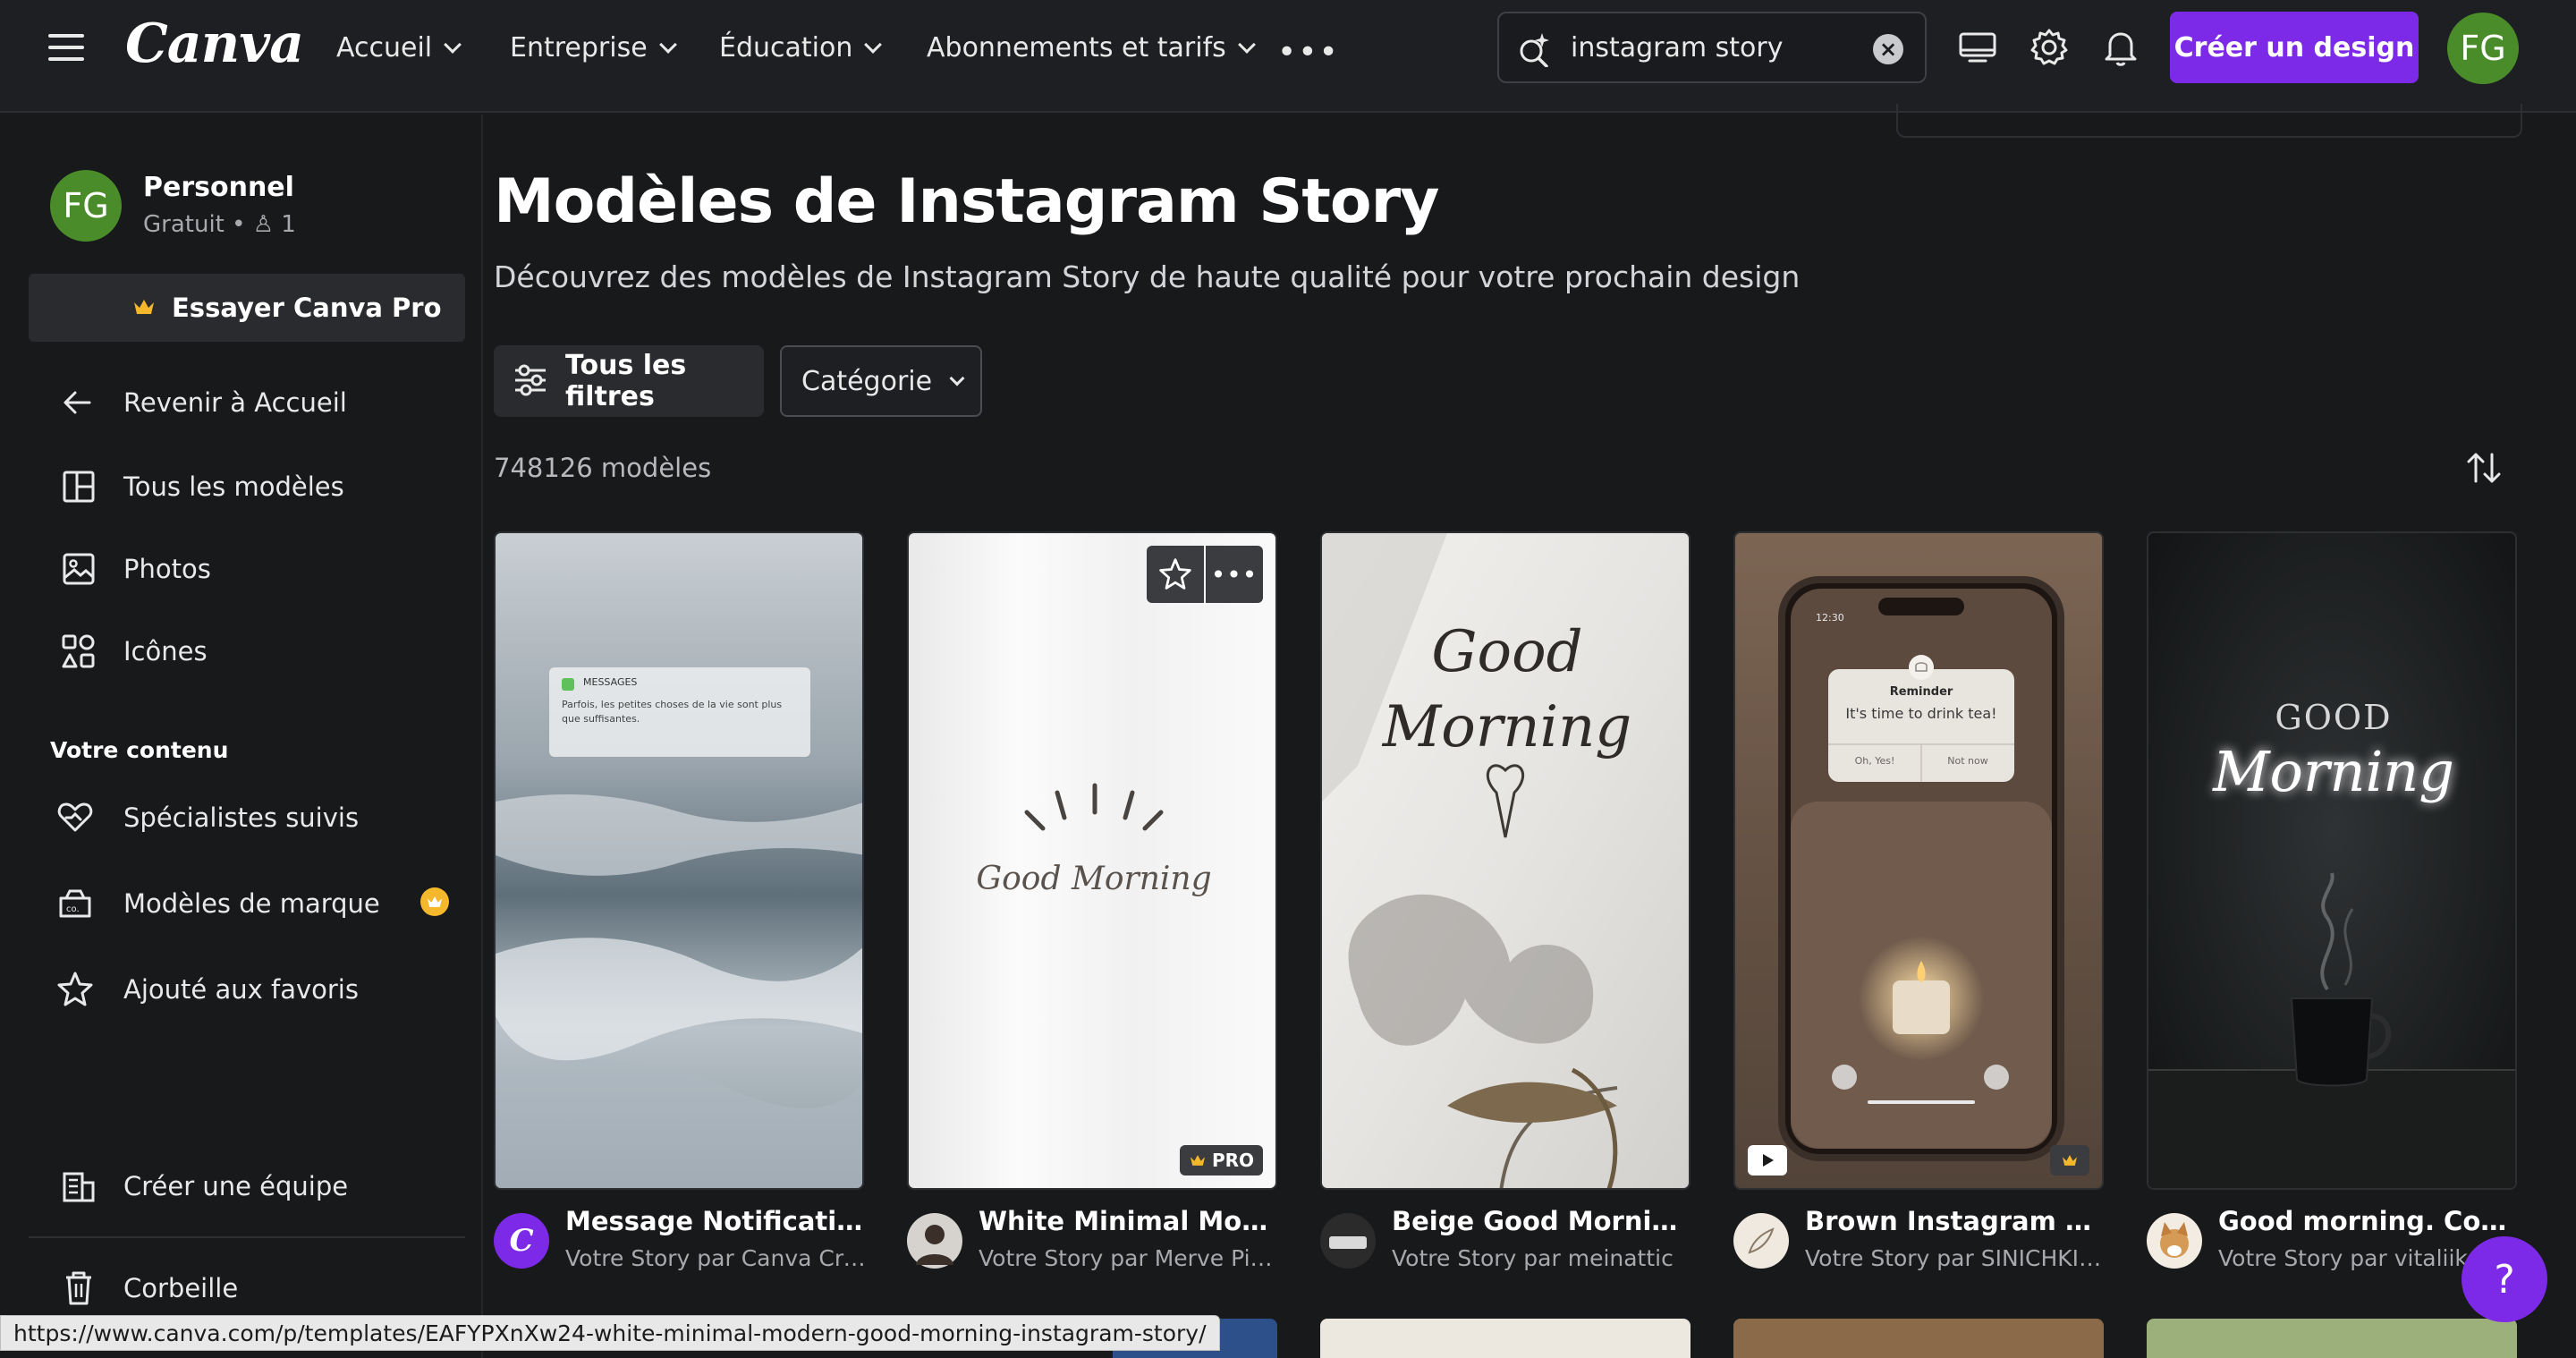 This screenshot has width=2576, height=1358. I want to click on search-input, so click(1714, 47).